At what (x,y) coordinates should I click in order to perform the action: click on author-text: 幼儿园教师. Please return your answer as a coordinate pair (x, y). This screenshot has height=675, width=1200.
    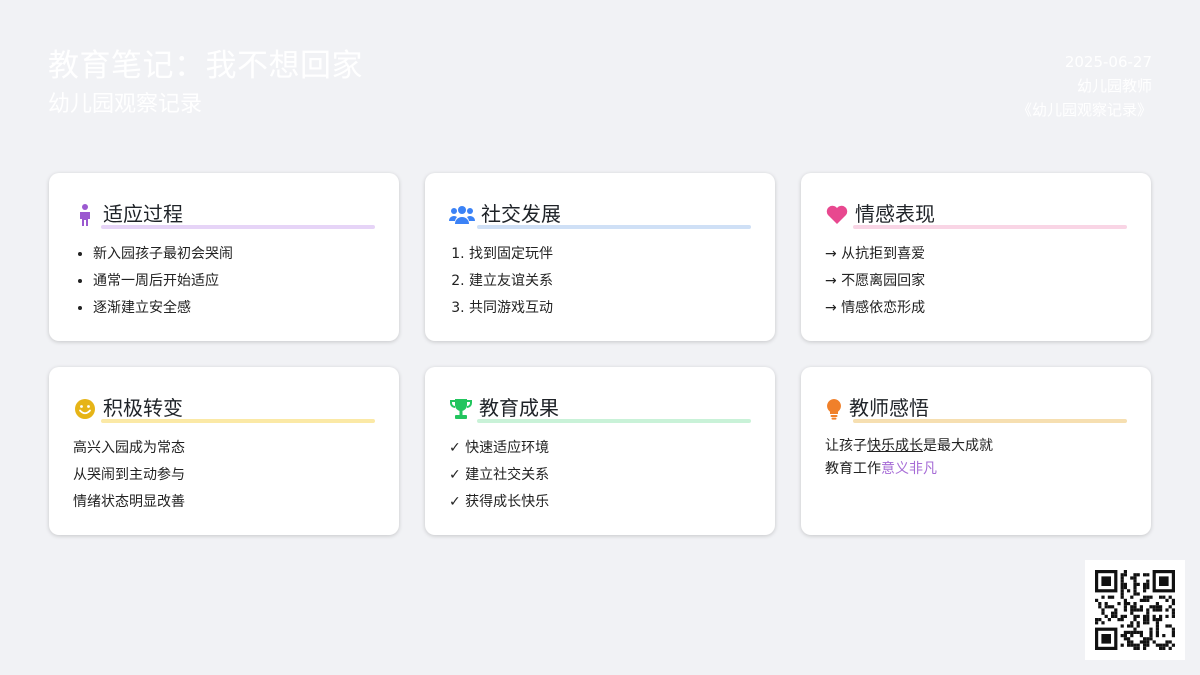
    Looking at the image, I should click on (1114, 86).